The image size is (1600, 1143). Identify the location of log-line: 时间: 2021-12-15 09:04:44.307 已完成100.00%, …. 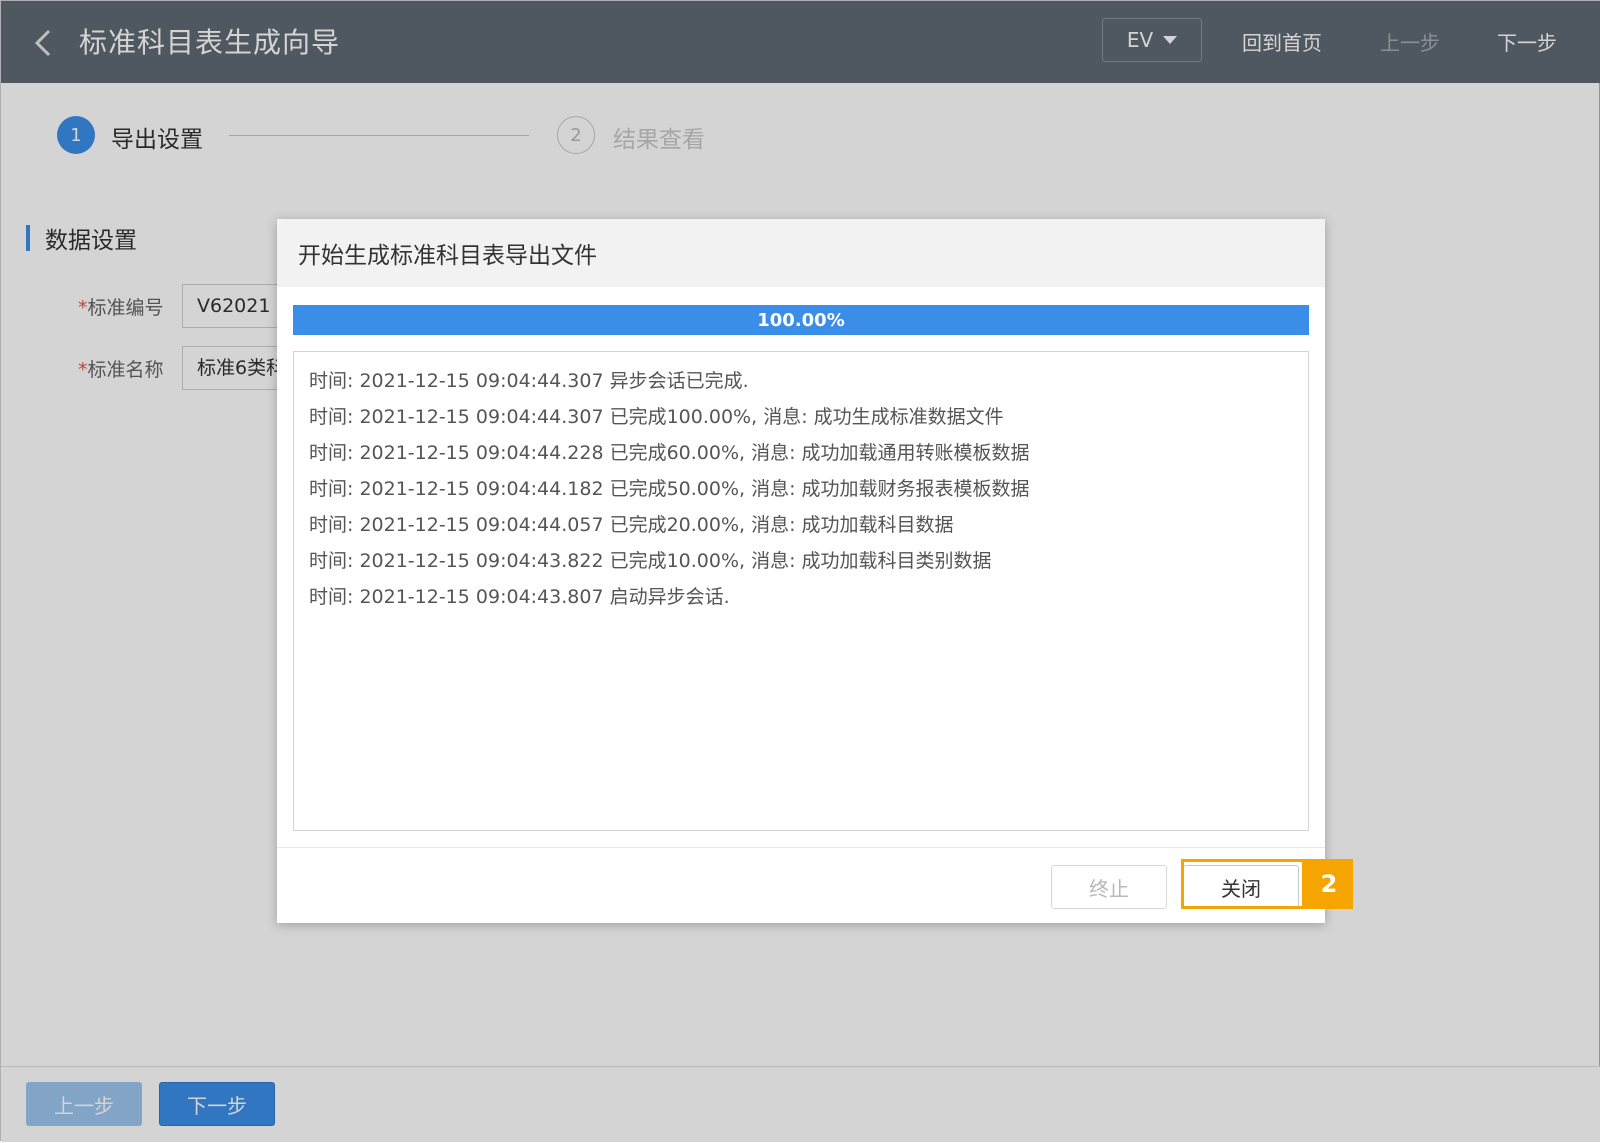
(656, 417).